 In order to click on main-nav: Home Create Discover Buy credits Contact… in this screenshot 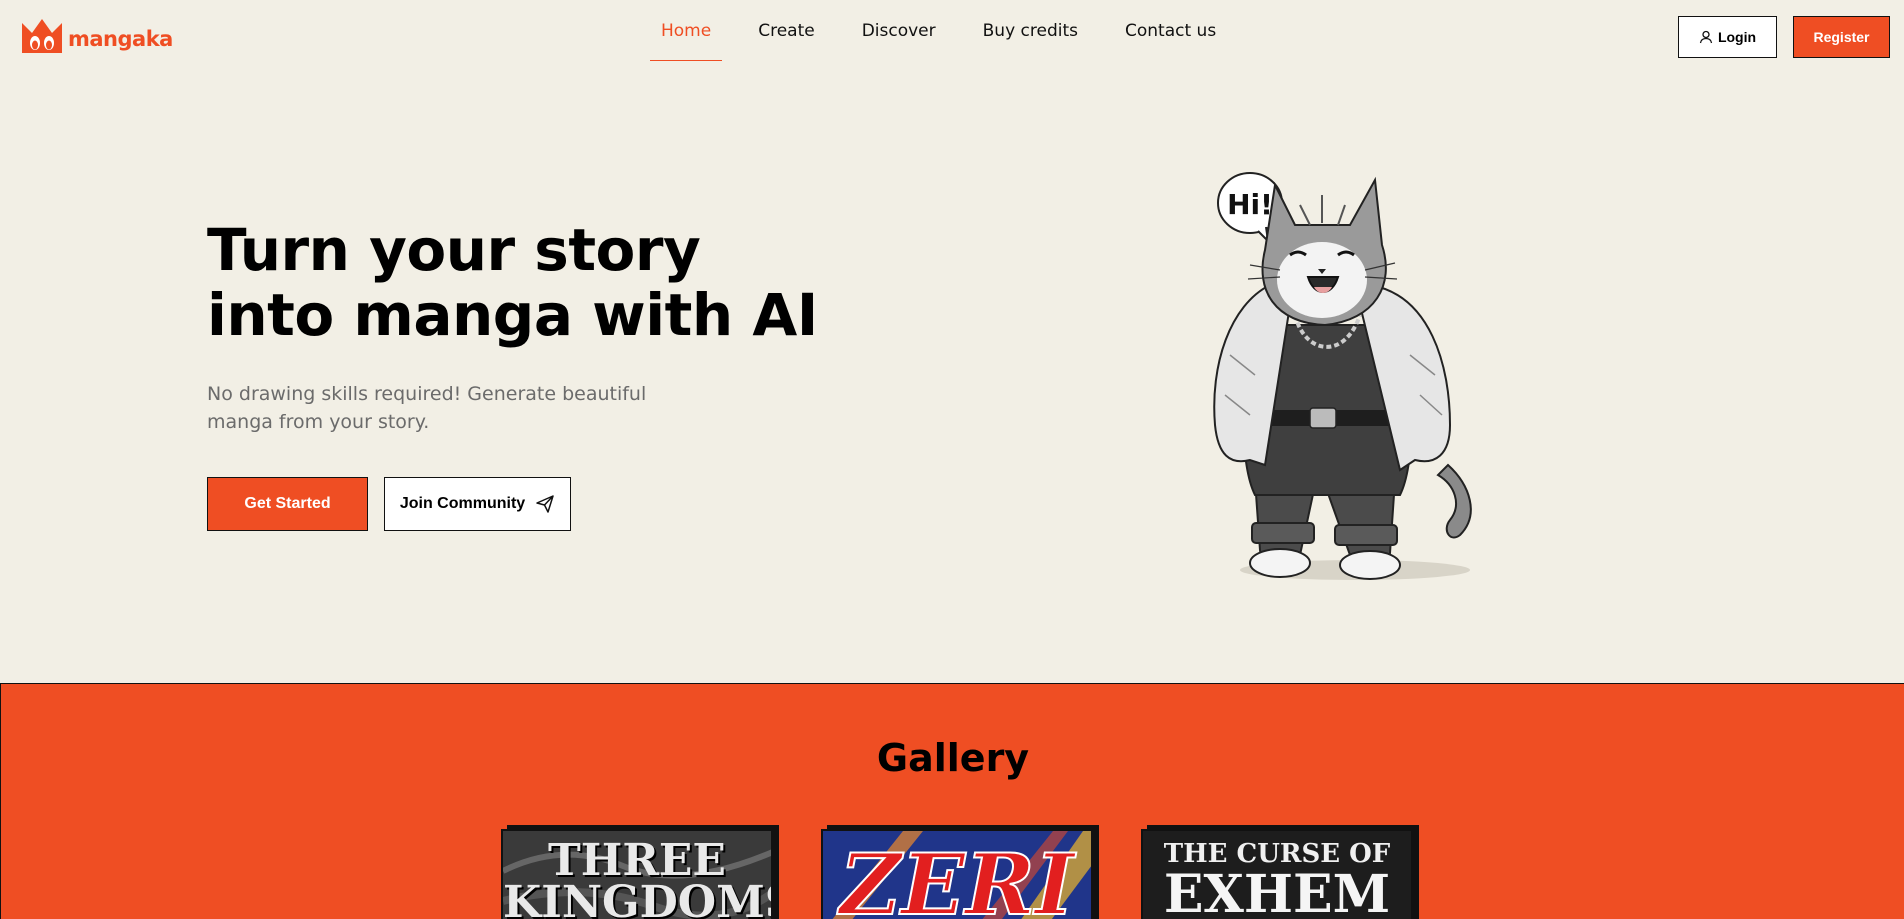, I will do `click(951, 31)`.